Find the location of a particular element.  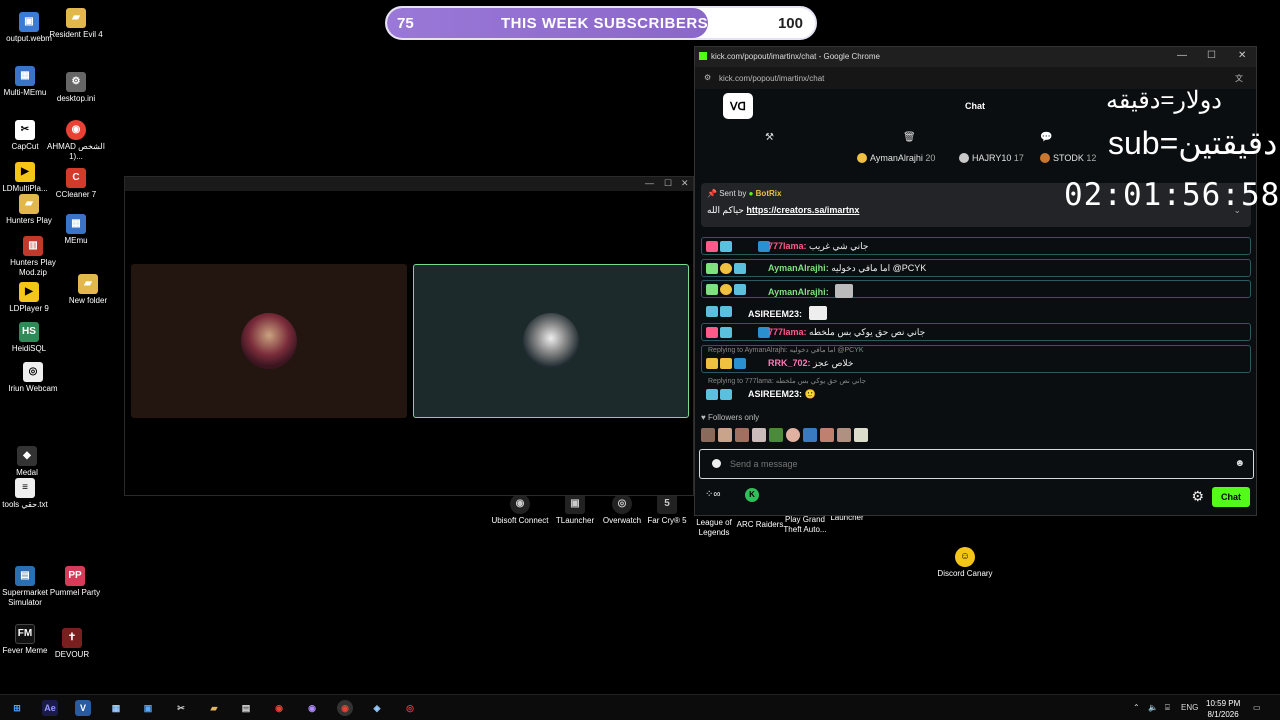

chat-message: AymanAlrajhi: is located at coordinates (976, 289).